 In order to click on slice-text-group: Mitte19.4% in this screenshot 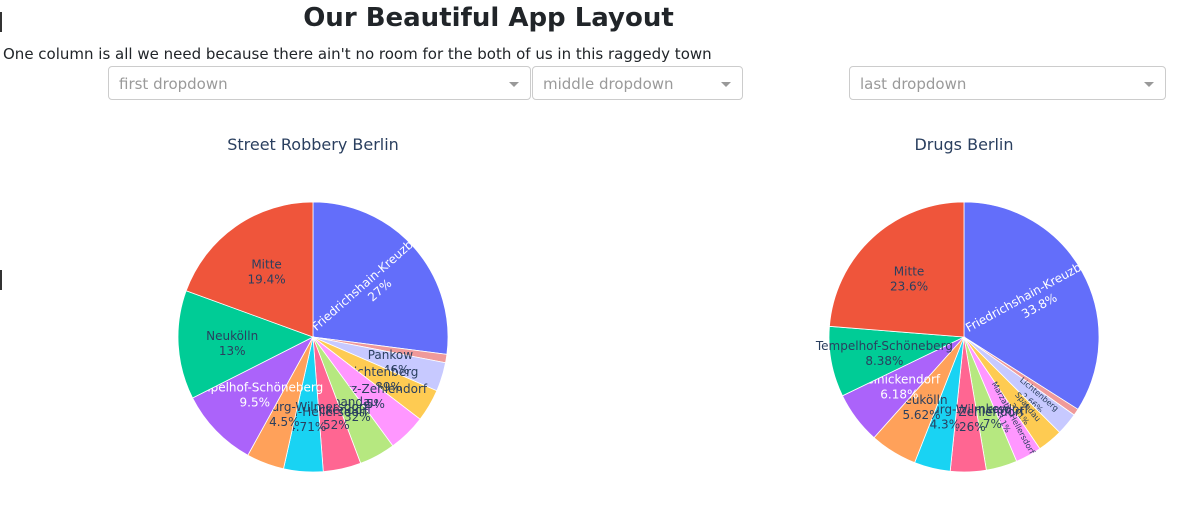, I will do `click(266, 272)`.